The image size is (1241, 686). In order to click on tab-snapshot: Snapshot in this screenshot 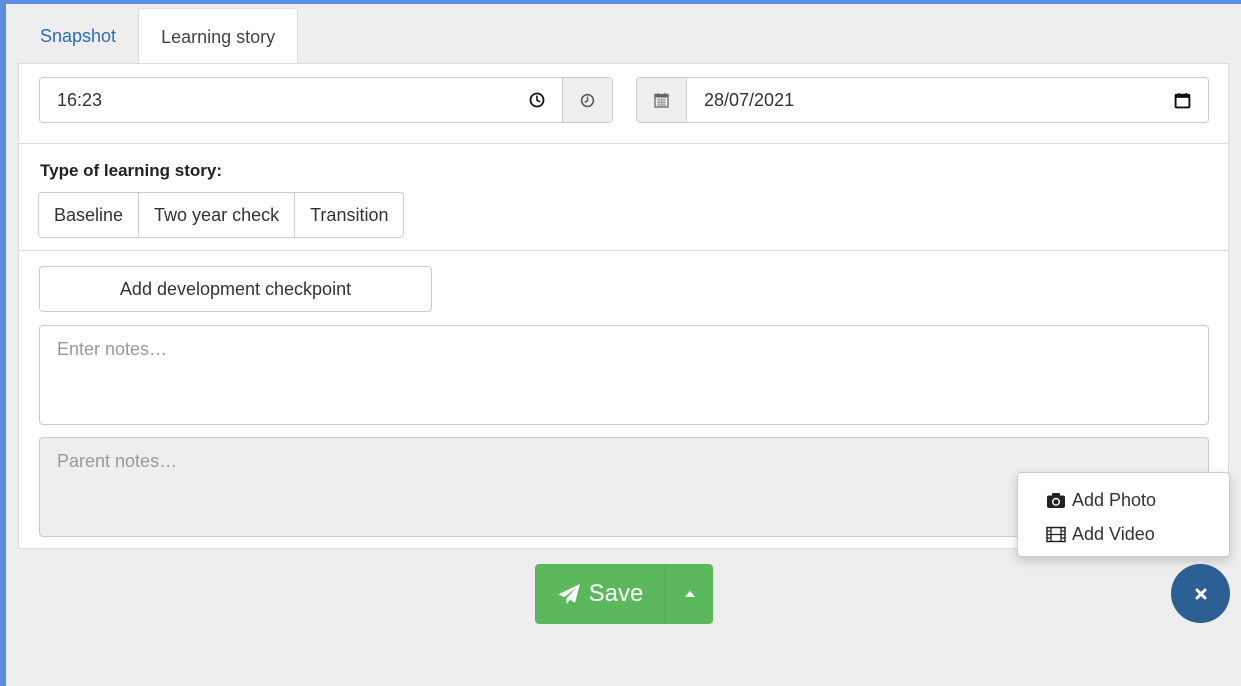, I will do `click(78, 36)`.